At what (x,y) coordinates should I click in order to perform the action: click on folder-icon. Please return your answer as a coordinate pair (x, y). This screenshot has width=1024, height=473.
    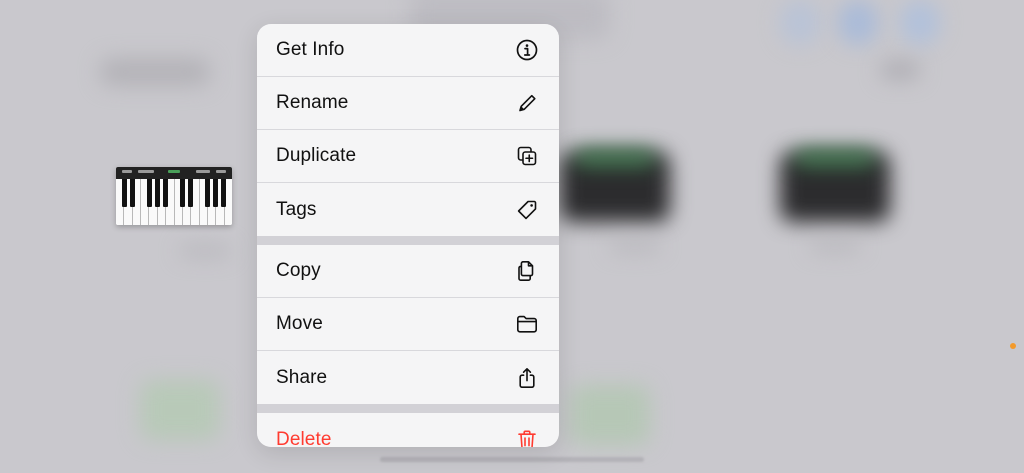
    Looking at the image, I should click on (527, 324).